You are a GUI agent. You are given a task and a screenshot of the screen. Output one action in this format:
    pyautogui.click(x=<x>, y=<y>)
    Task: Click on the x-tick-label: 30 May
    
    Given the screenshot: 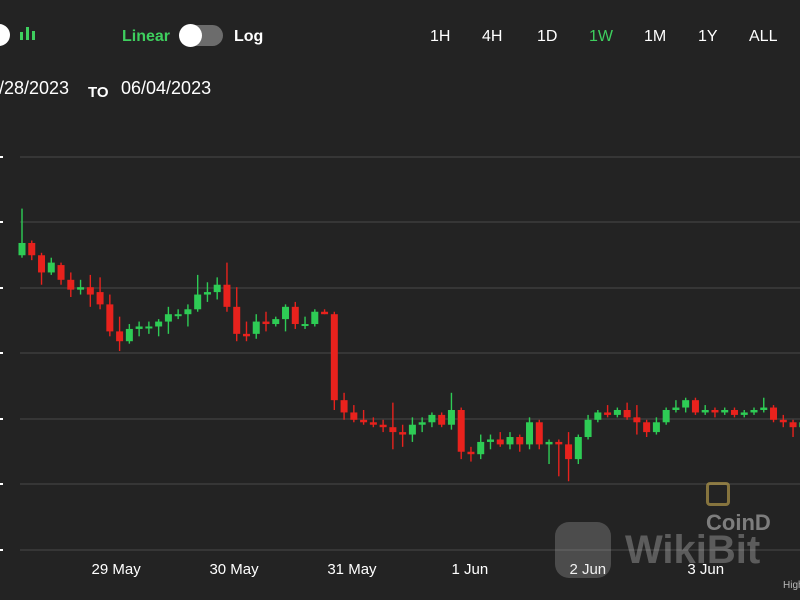 What is the action you would take?
    pyautogui.click(x=234, y=569)
    